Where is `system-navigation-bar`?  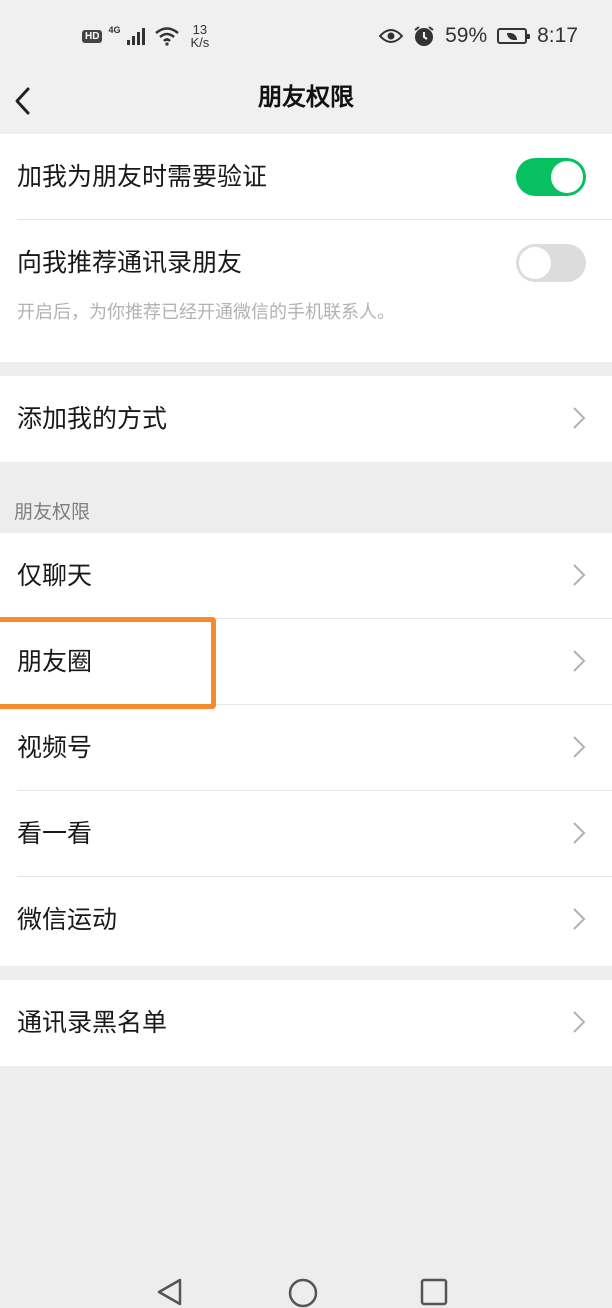 system-navigation-bar is located at coordinates (306, 1286).